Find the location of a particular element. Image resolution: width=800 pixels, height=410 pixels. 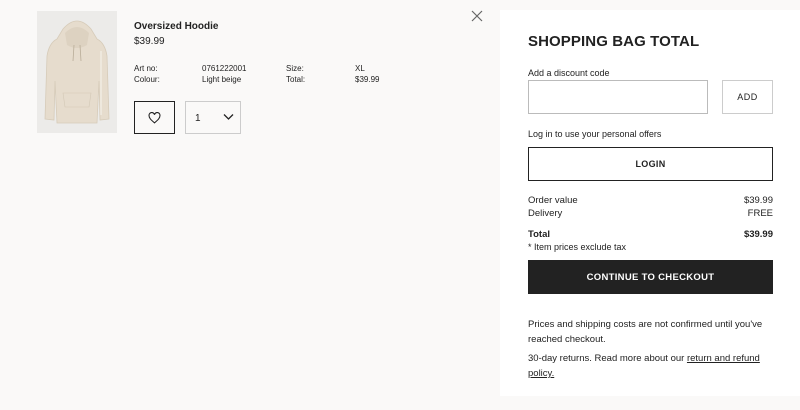

heart-icon is located at coordinates (154, 117).